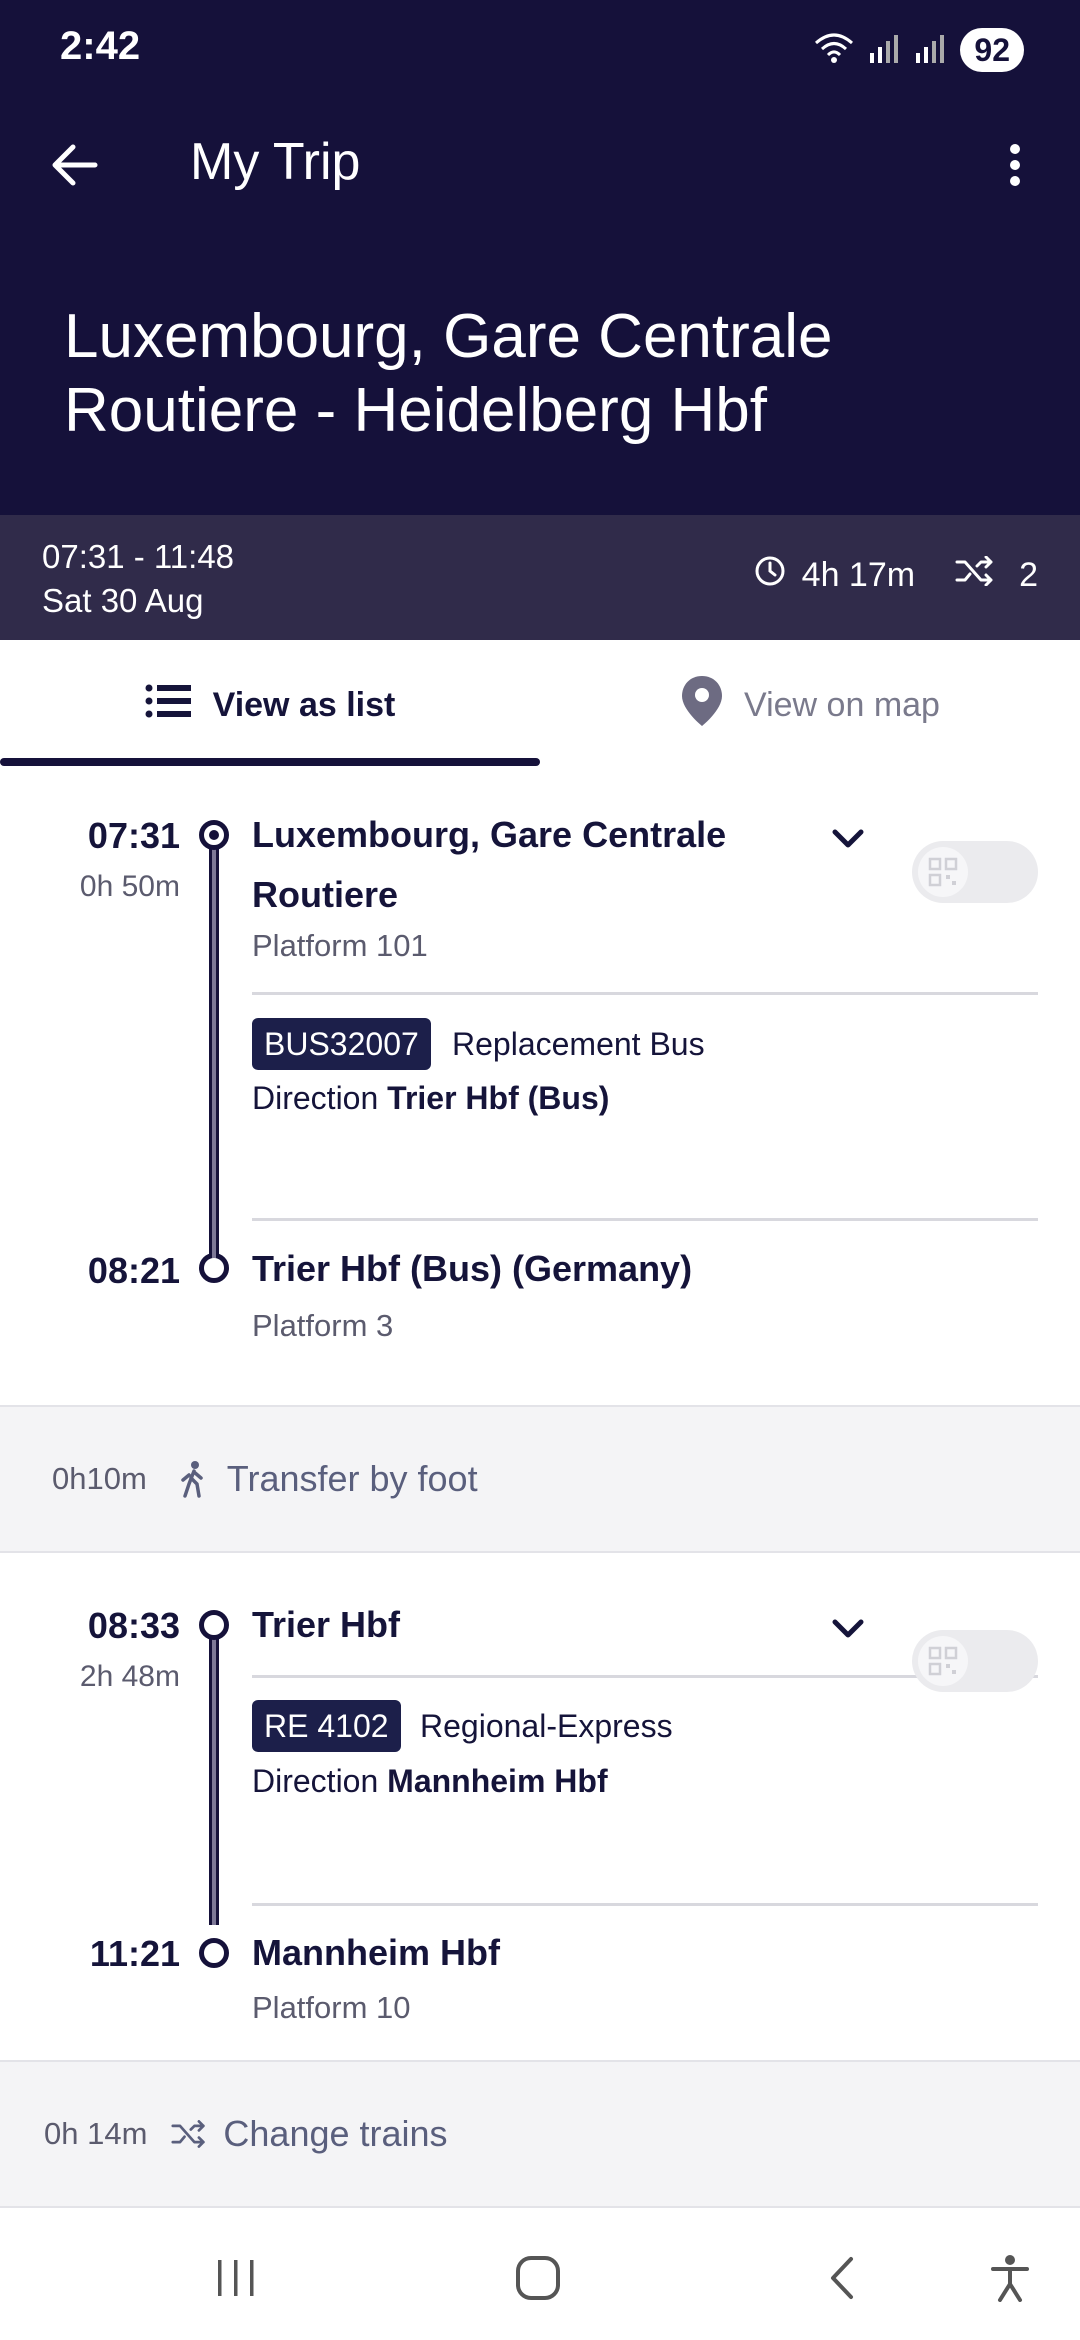  I want to click on departure-stop-name: Trier Hbf, so click(326, 1625).